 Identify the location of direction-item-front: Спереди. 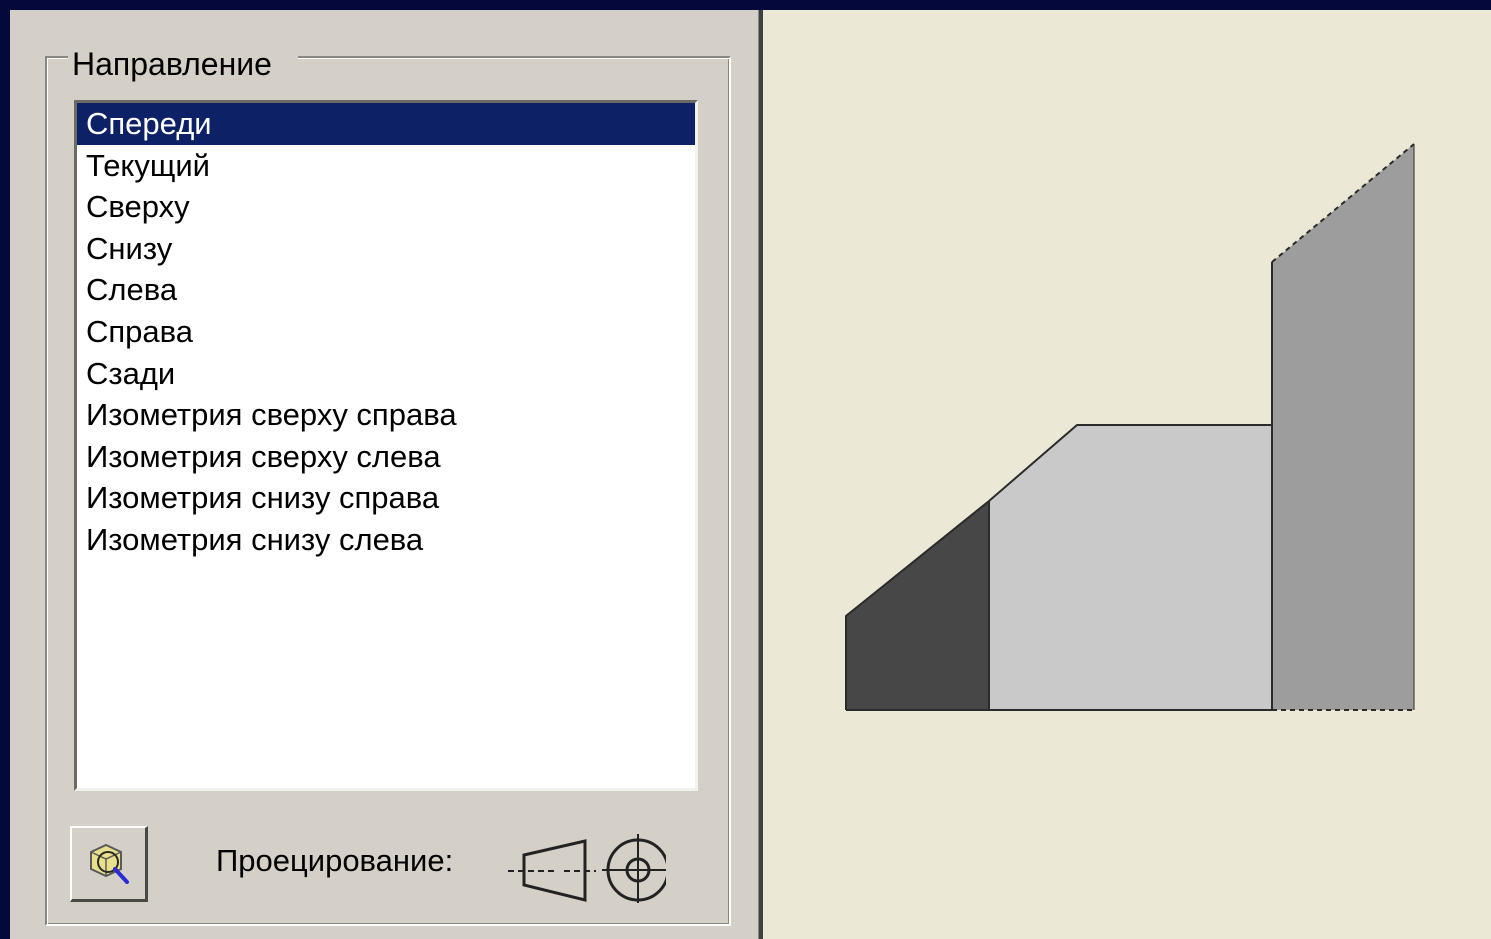
(386, 124).